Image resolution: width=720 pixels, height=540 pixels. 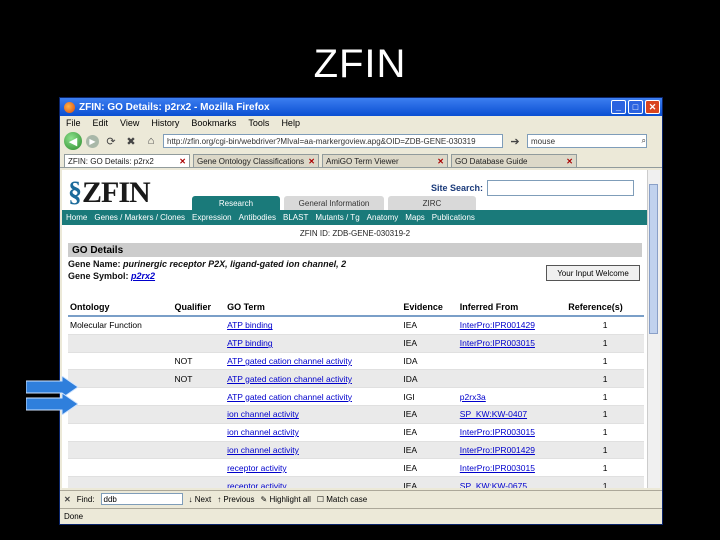 I want to click on menu-help: Help, so click(x=290, y=123).